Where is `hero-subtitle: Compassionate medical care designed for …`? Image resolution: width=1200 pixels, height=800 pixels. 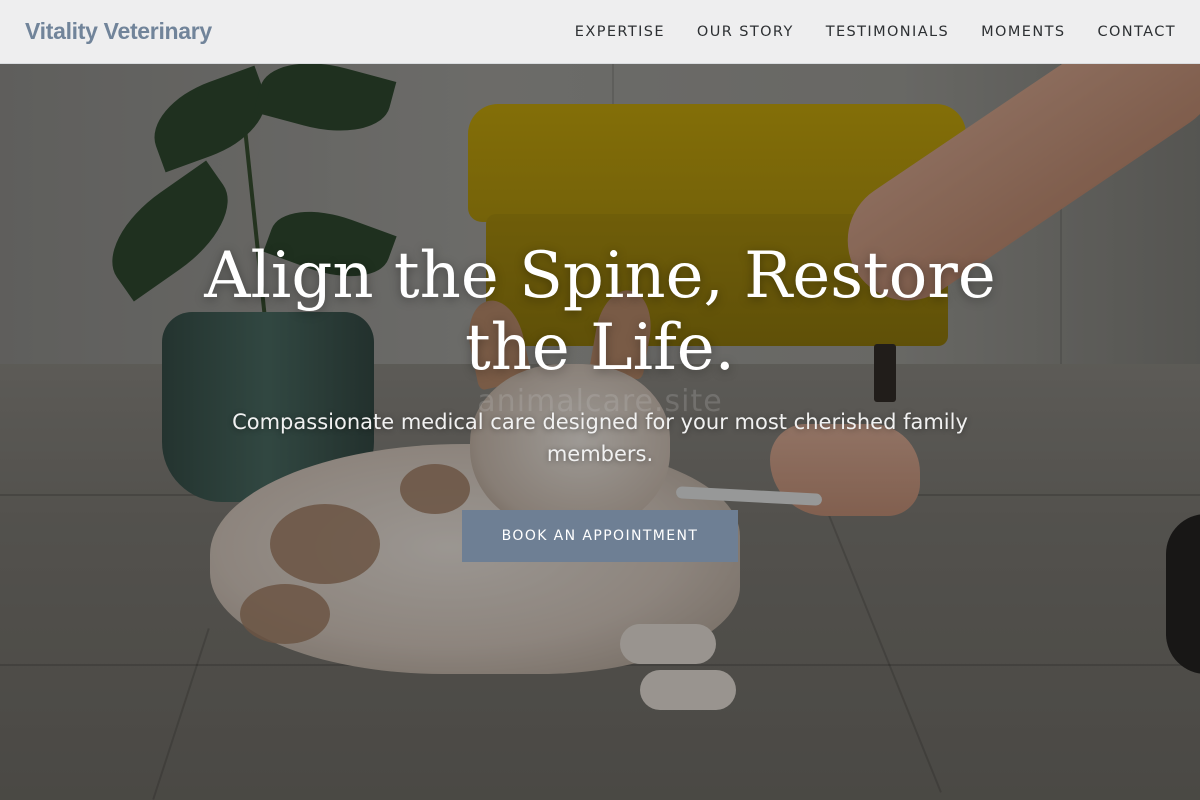
hero-subtitle: Compassionate medical care designed for … is located at coordinates (600, 438).